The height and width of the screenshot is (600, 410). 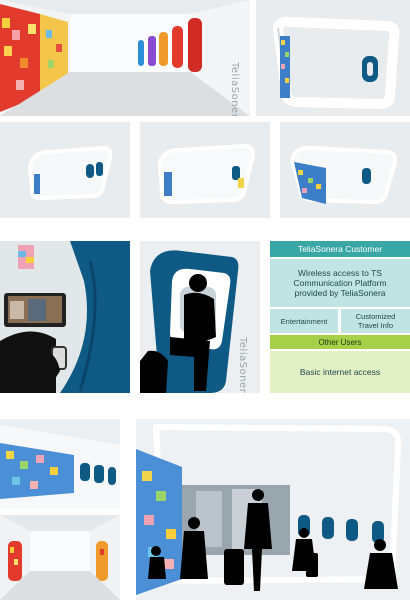 What do you see at coordinates (200, 317) in the screenshot?
I see `render-seated-silhouette: TeliaSonera` at bounding box center [200, 317].